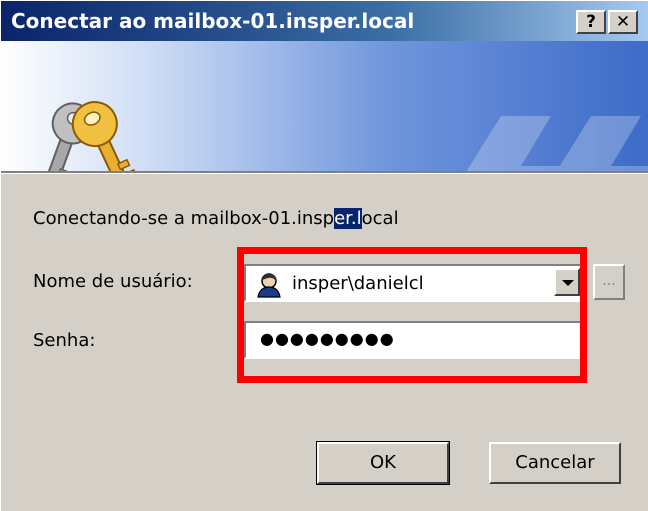 The height and width of the screenshot is (511, 648). I want to click on title-bar: Conectar ao mailbox-01.insper.local ? ✕, so click(324, 21).